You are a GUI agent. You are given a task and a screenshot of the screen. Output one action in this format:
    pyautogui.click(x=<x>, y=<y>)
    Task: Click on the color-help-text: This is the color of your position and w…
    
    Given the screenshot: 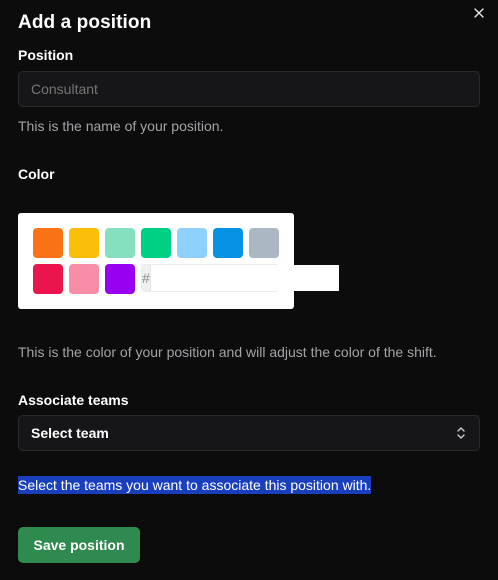 What is the action you would take?
    pyautogui.click(x=227, y=352)
    